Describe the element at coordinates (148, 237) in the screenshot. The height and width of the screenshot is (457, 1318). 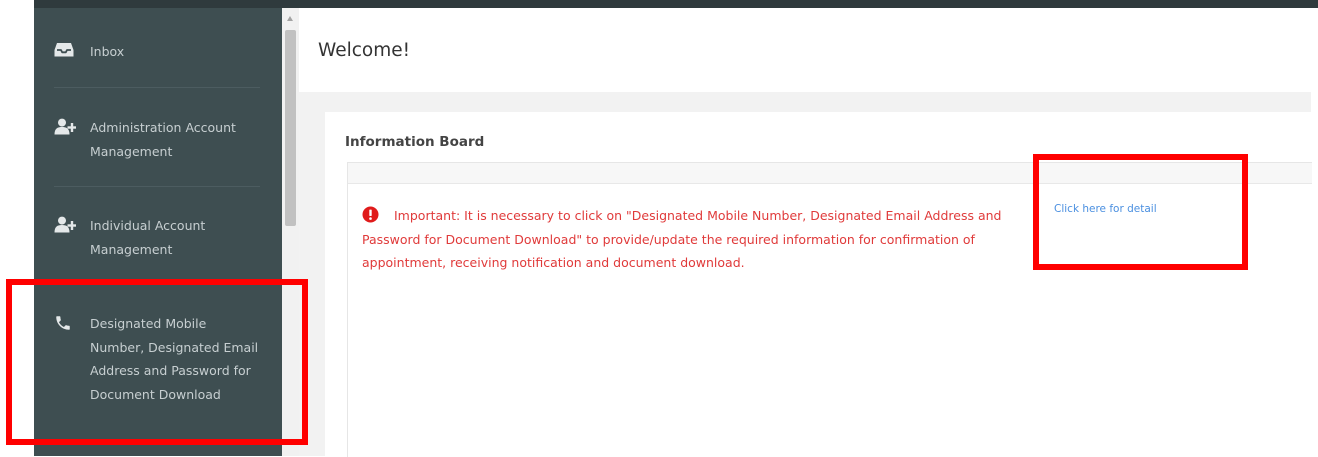
I see `sidebar-item-label: Individual Account Management` at that location.